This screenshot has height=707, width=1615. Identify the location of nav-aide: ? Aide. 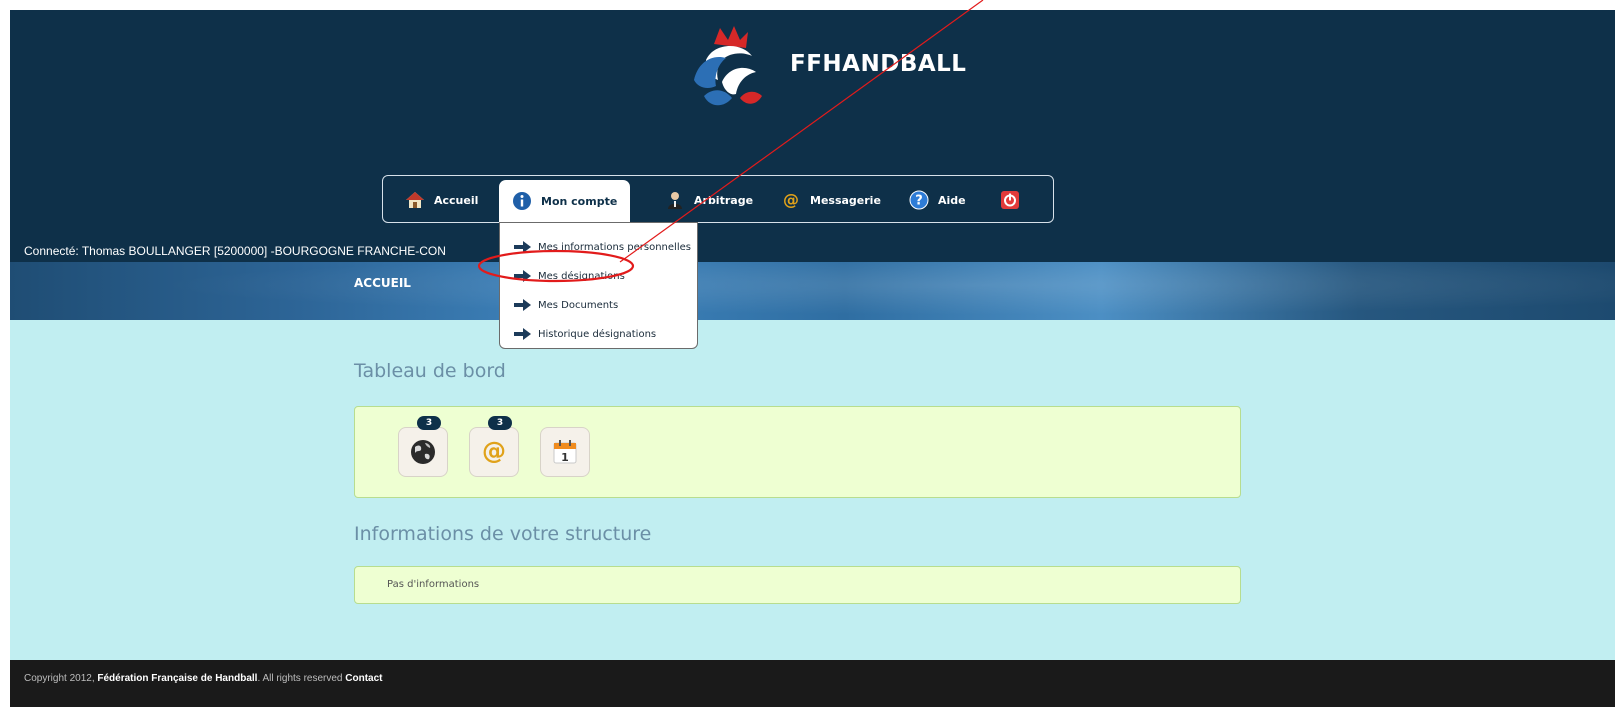
(937, 200).